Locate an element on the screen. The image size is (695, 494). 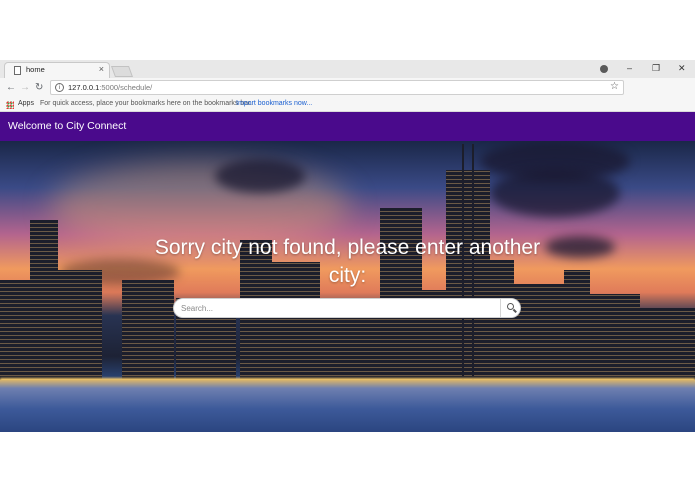
new-tab-button is located at coordinates (122, 71).